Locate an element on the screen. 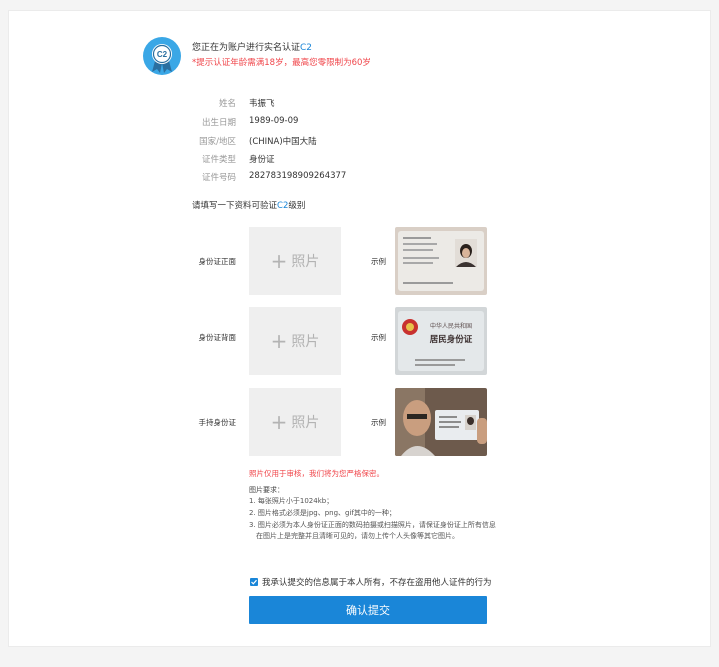  section-title-text: 请填写一下资料可验证 is located at coordinates (235, 206).